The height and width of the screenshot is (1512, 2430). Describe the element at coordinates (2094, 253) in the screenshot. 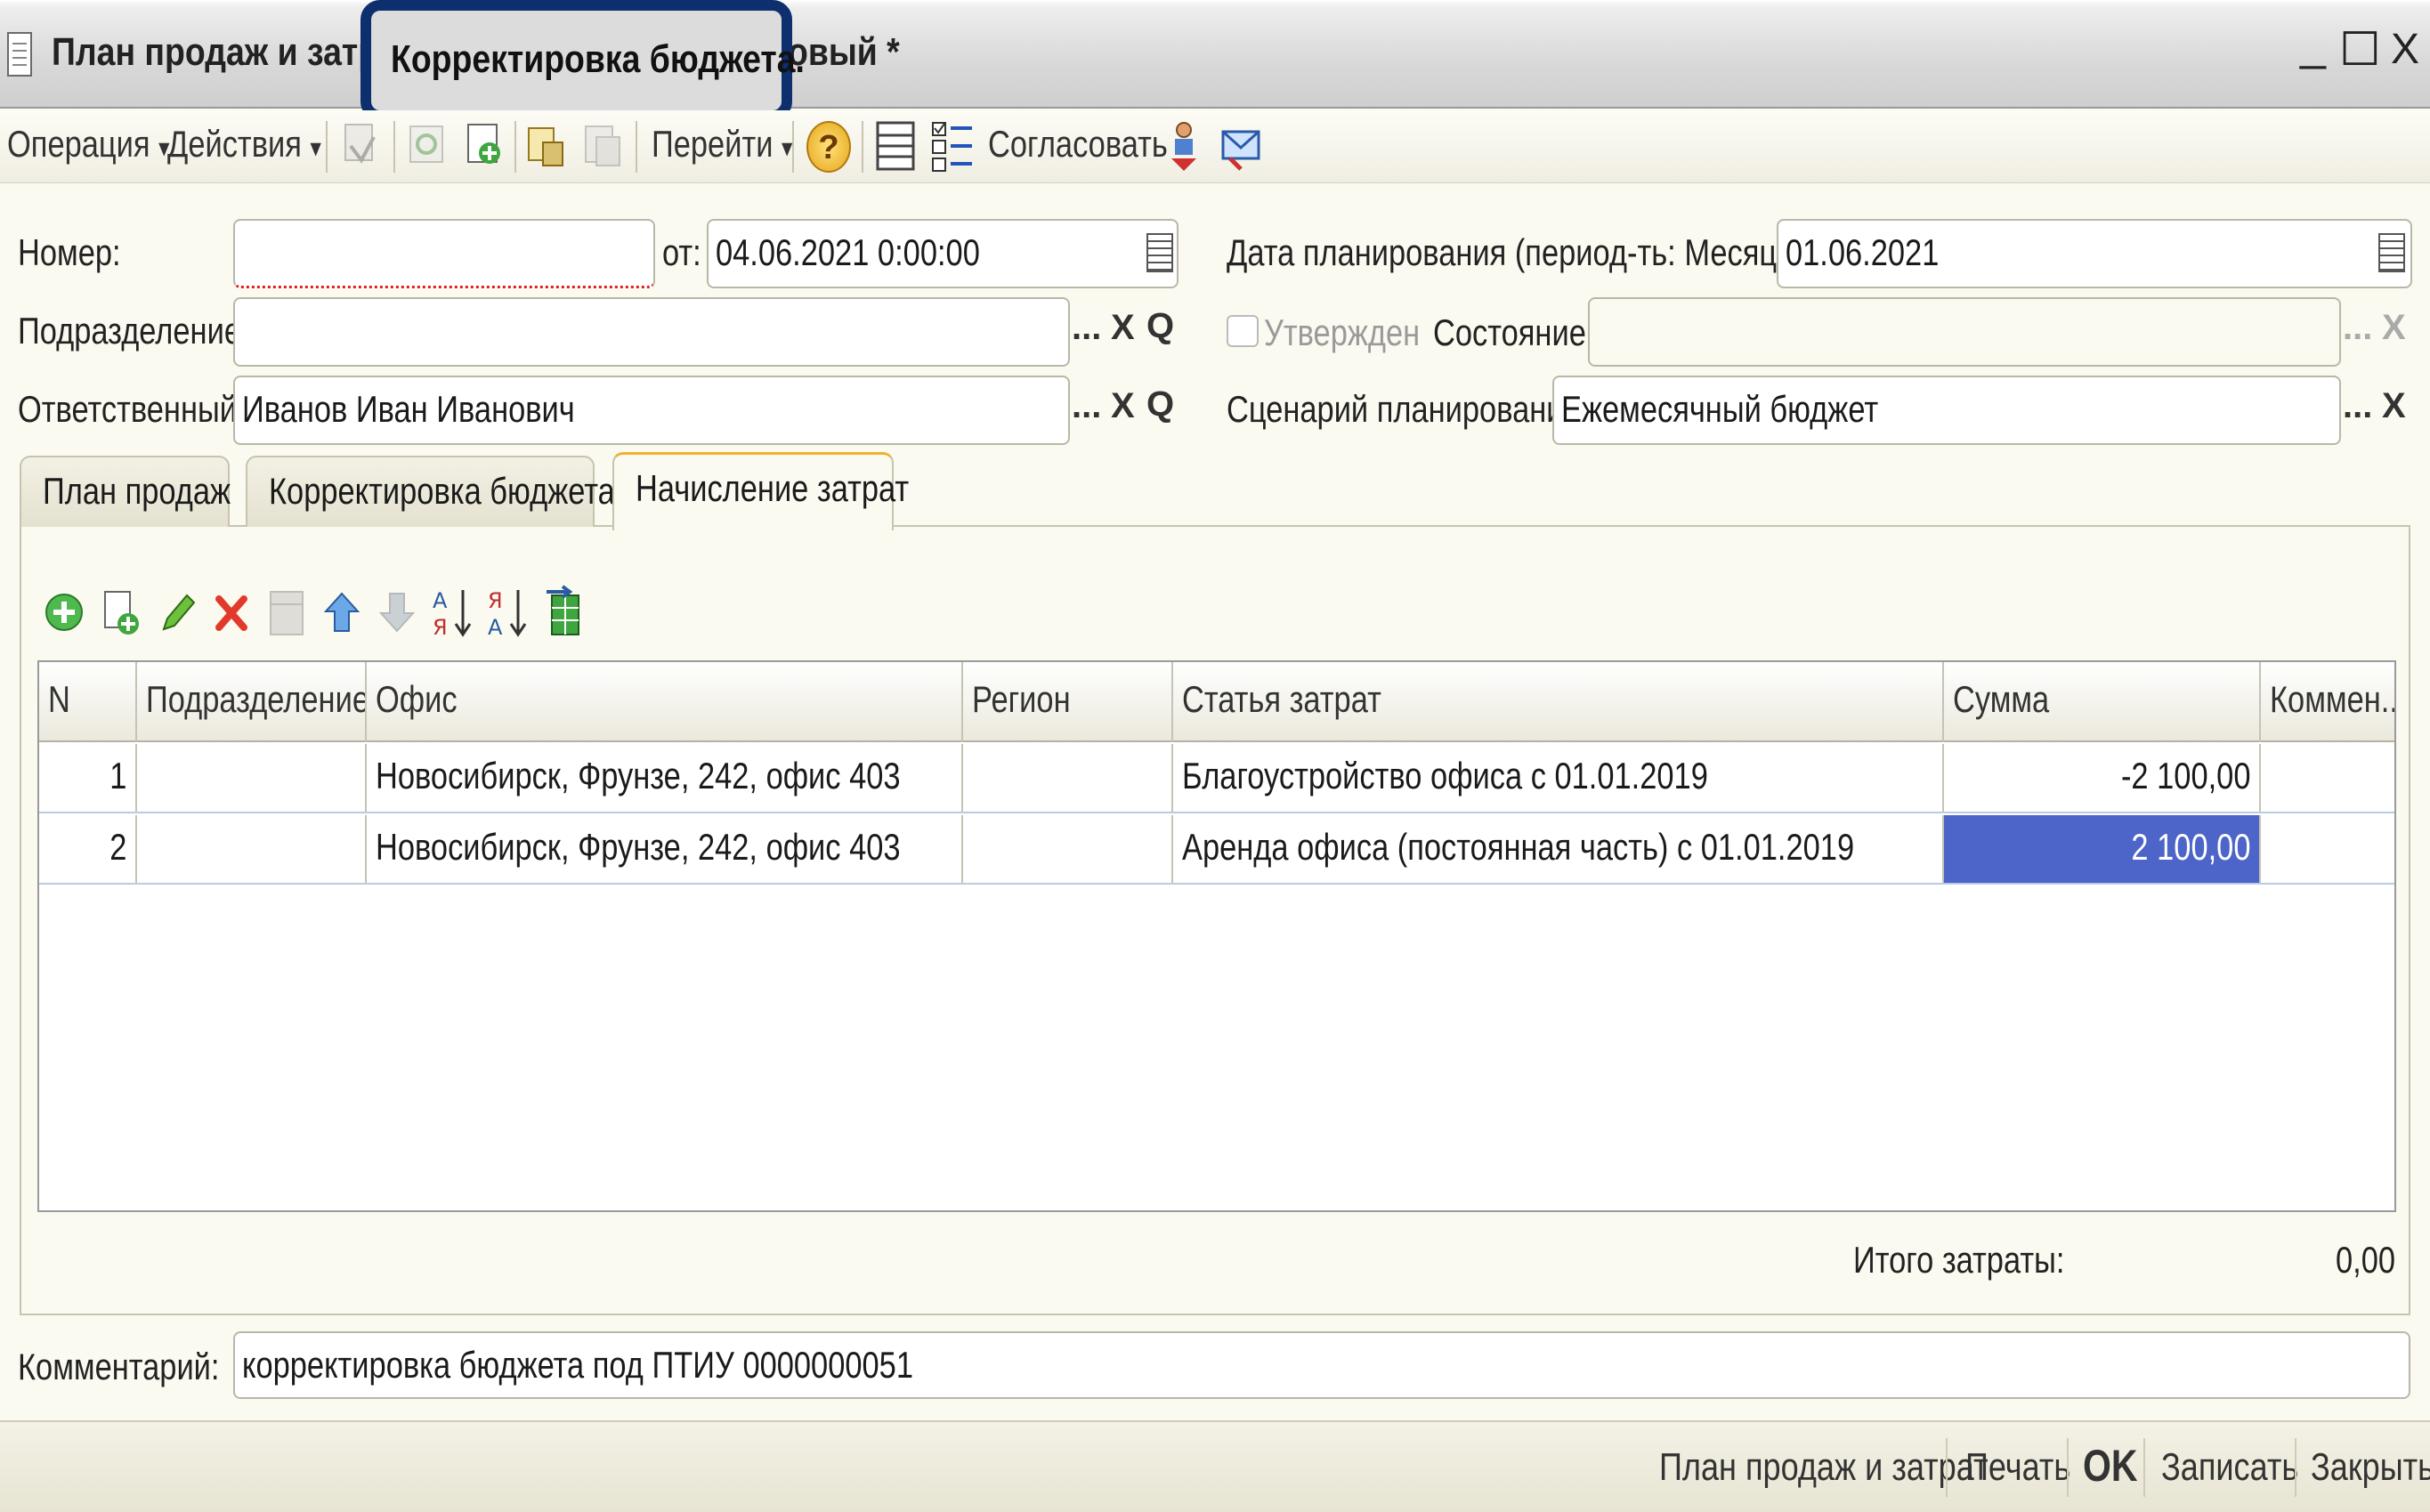

I see `planning-date-field: 01.06.2021` at that location.